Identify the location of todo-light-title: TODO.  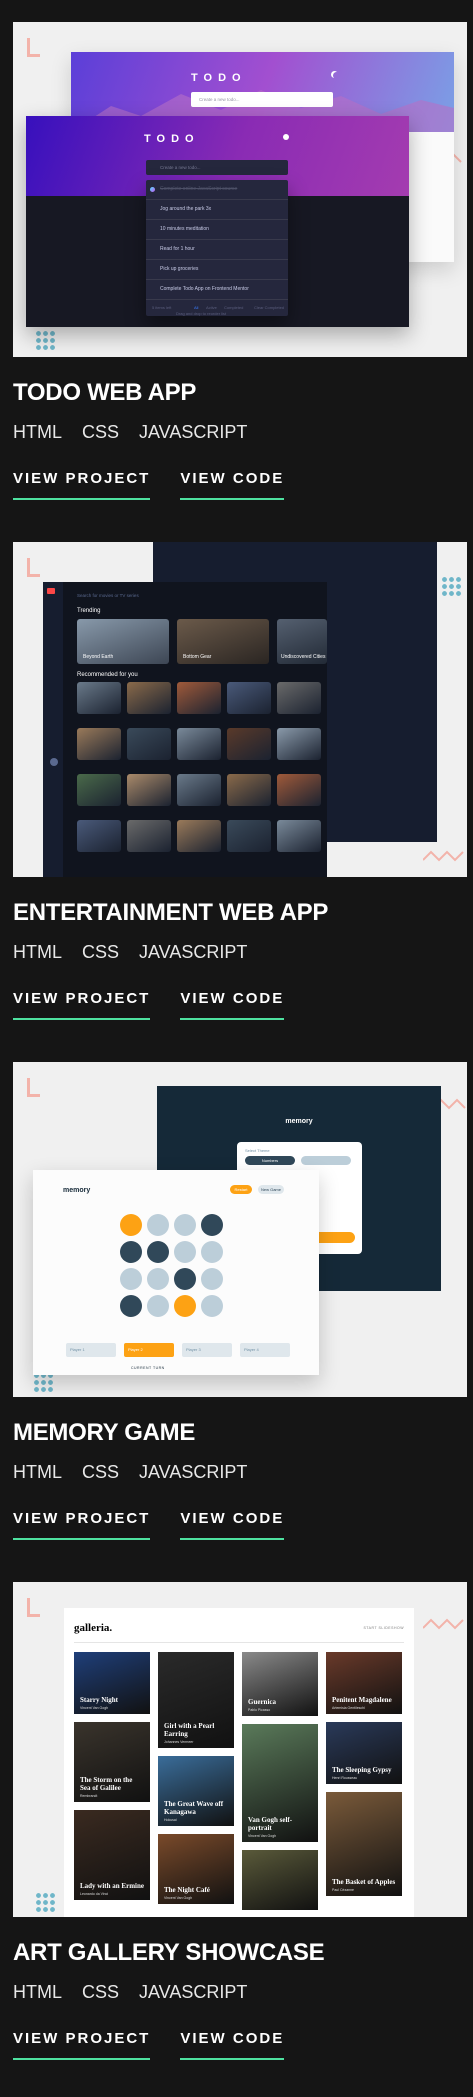
(219, 78).